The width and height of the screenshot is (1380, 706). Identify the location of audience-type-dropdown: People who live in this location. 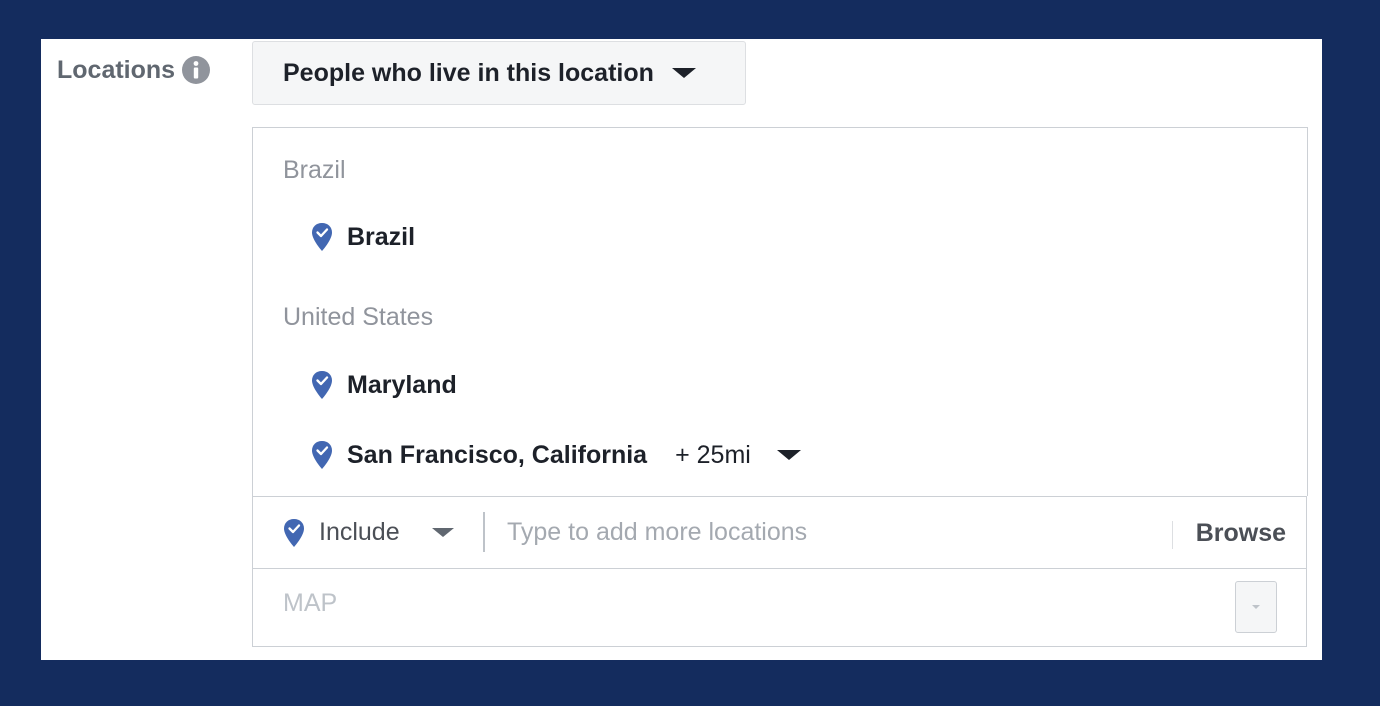
(499, 73).